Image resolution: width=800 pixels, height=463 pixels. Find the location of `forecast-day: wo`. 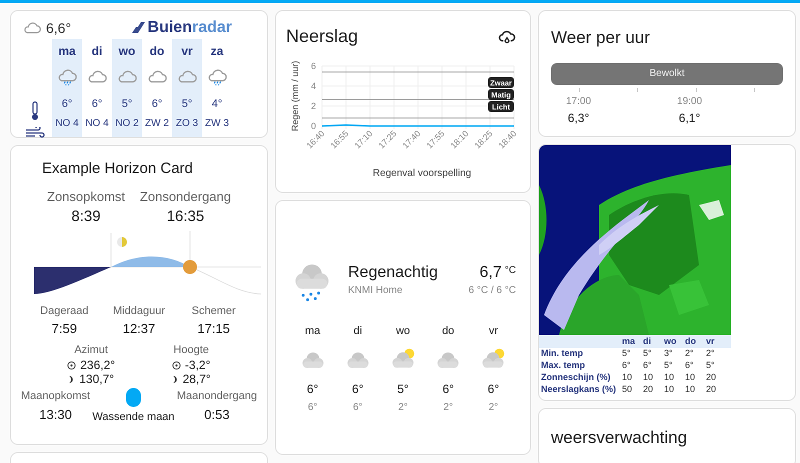

forecast-day: wo is located at coordinates (403, 331).